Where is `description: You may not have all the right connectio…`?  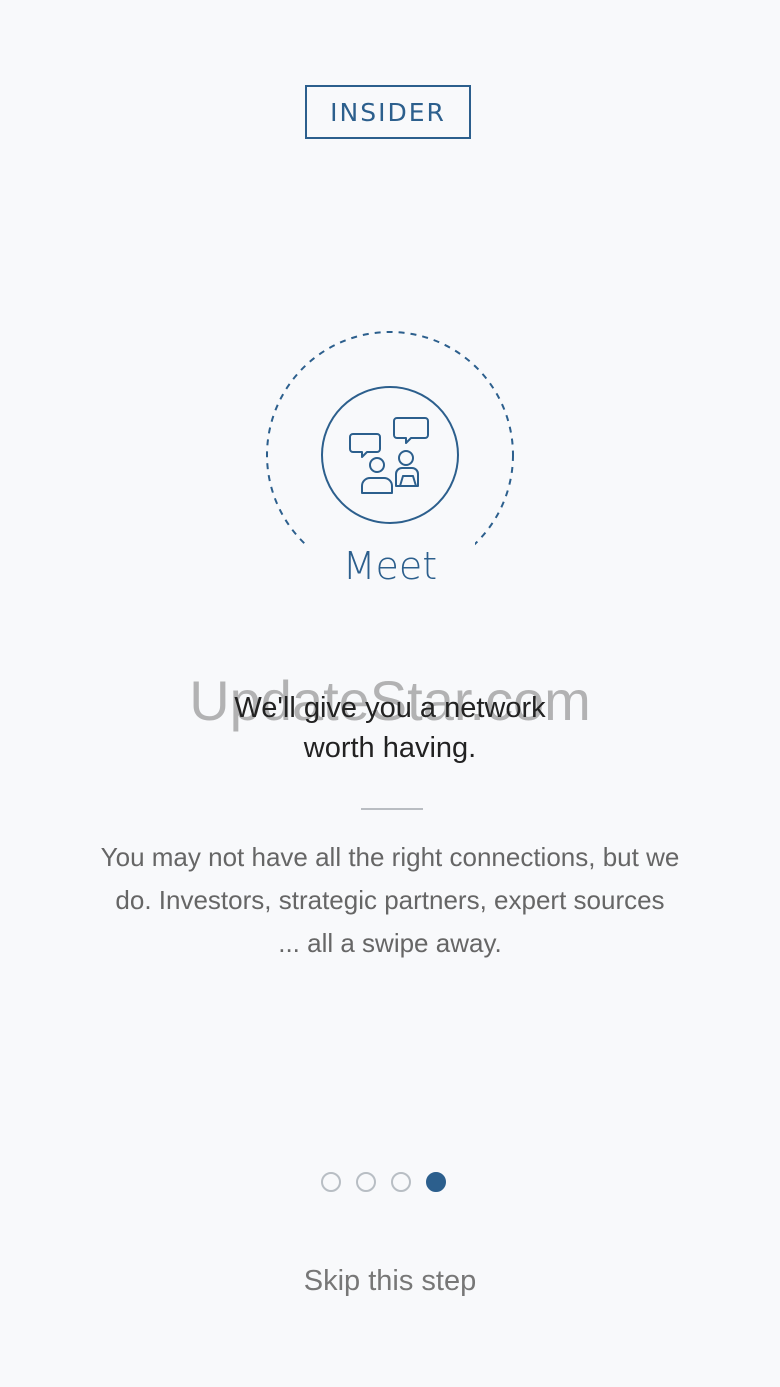
description: You may not have all the right connectio… is located at coordinates (390, 900).